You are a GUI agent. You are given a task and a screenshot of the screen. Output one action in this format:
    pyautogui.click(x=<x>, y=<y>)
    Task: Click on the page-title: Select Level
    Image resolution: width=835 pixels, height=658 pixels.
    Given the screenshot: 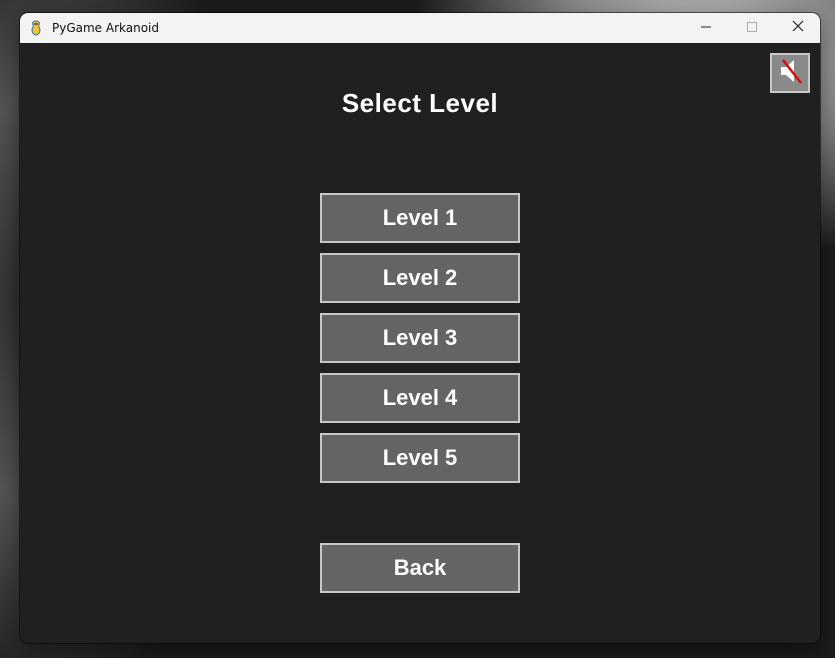 What is the action you would take?
    pyautogui.click(x=420, y=103)
    